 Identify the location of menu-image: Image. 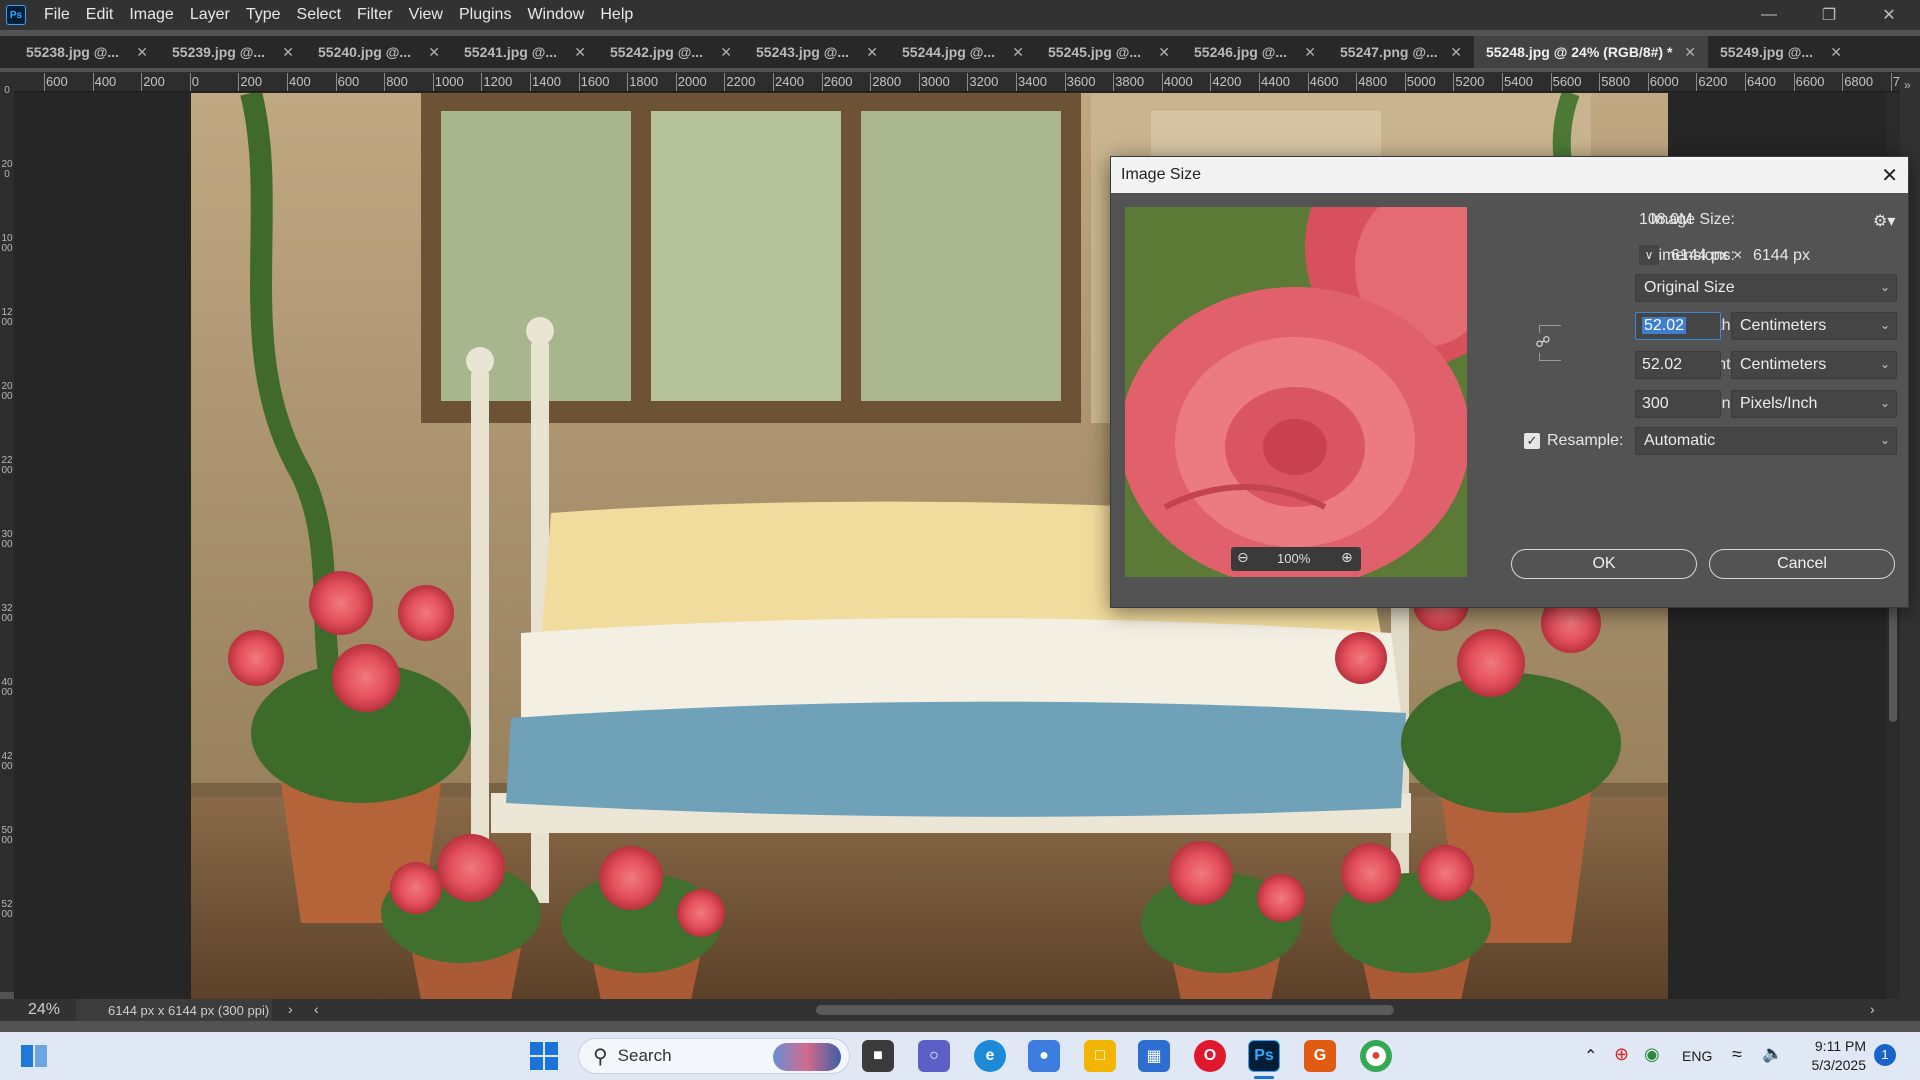
(151, 15).